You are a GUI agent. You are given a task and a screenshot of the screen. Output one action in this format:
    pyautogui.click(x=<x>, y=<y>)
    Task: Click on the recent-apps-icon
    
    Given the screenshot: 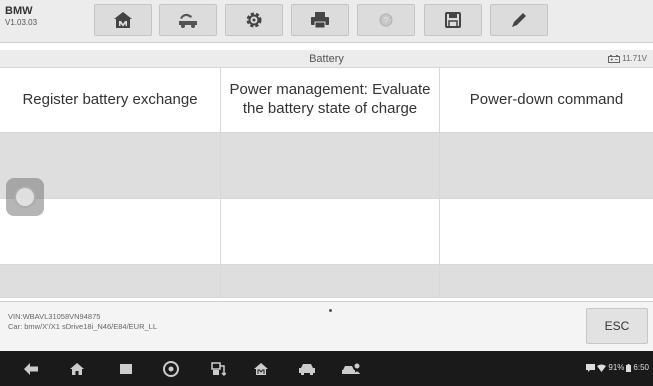 What is the action you would take?
    pyautogui.click(x=126, y=369)
    